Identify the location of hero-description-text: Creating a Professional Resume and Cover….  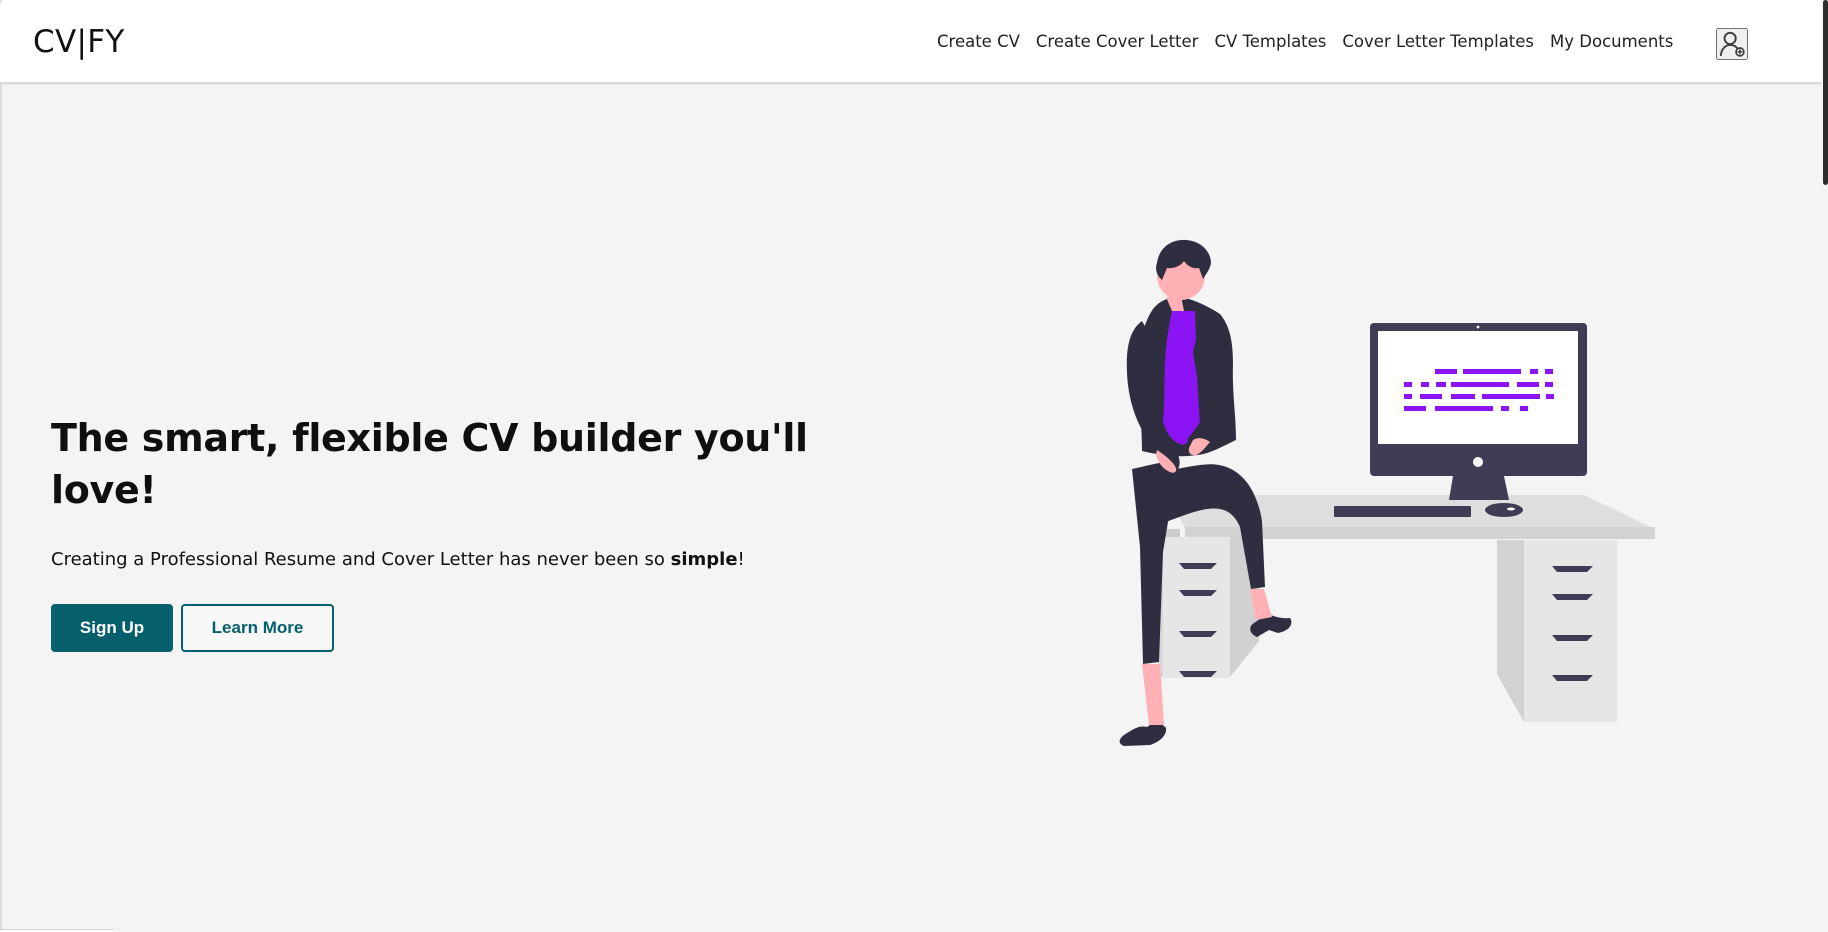
(361, 559).